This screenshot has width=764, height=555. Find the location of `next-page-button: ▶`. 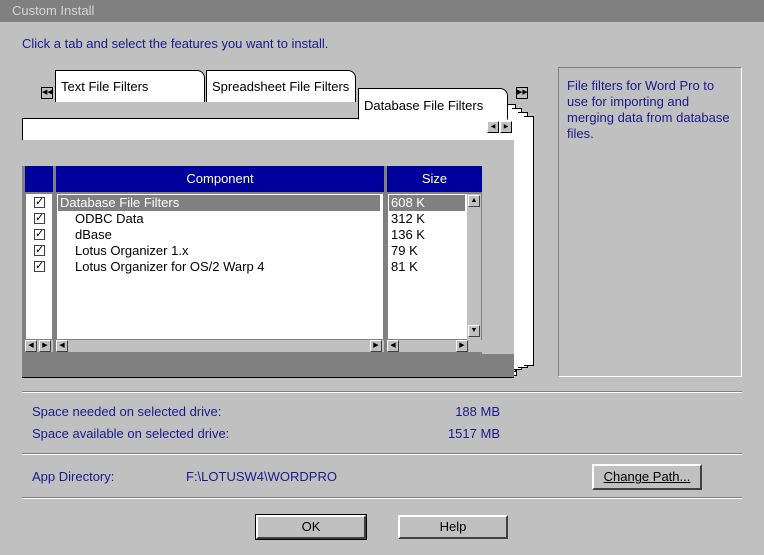

next-page-button: ▶ is located at coordinates (506, 127).